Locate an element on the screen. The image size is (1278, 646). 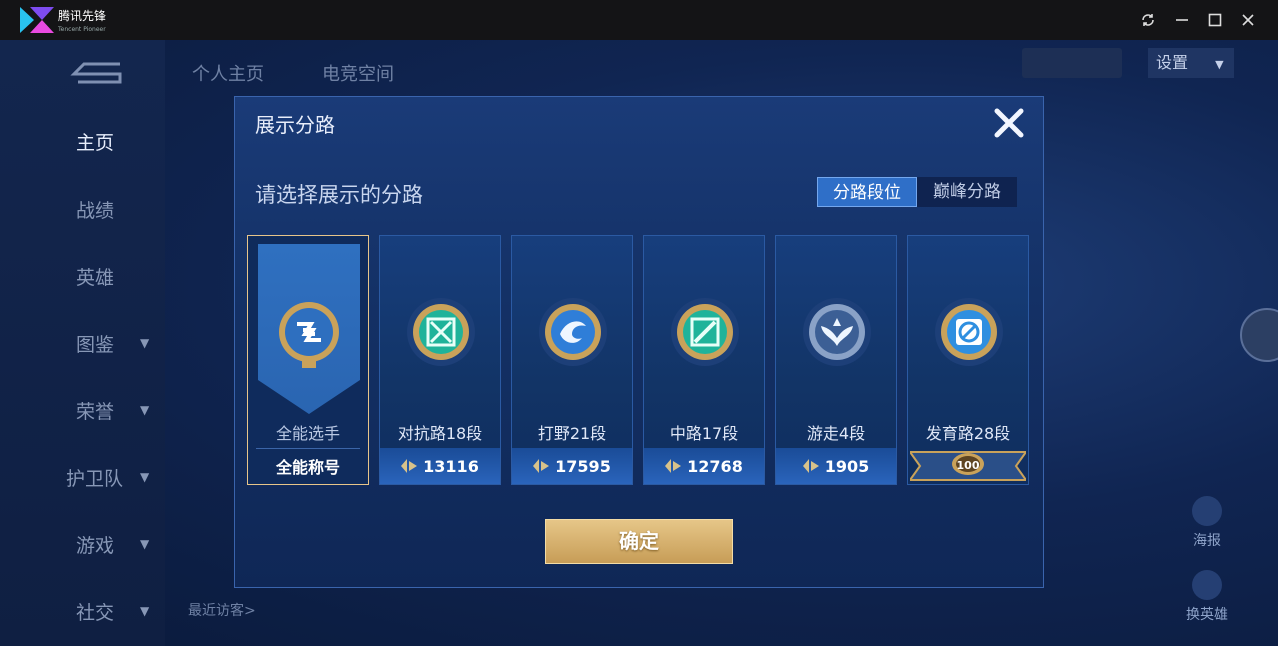
card-name: 发育路28段 is located at coordinates (968, 433).